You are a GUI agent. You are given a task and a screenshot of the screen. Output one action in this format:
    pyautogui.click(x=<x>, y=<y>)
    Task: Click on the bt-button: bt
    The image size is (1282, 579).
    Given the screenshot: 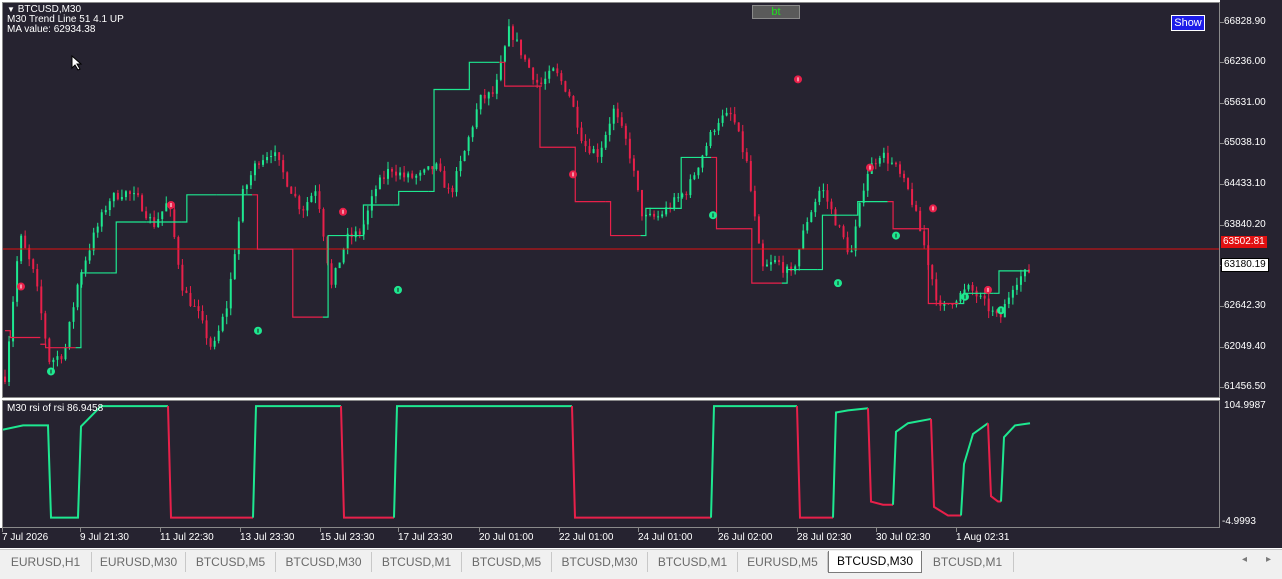 What is the action you would take?
    pyautogui.click(x=776, y=12)
    